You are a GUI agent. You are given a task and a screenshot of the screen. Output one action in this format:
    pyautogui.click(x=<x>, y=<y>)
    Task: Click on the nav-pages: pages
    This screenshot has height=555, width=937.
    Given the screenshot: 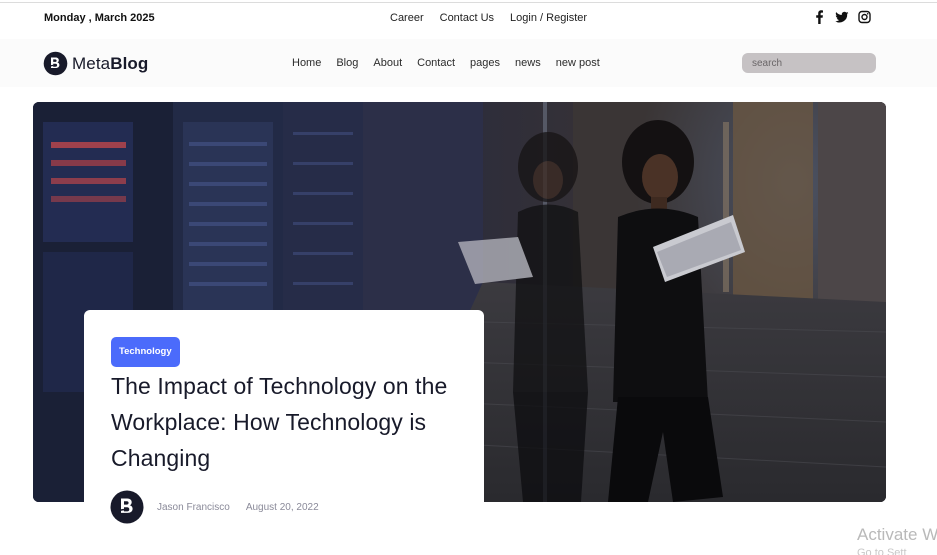 What is the action you would take?
    pyautogui.click(x=485, y=63)
    